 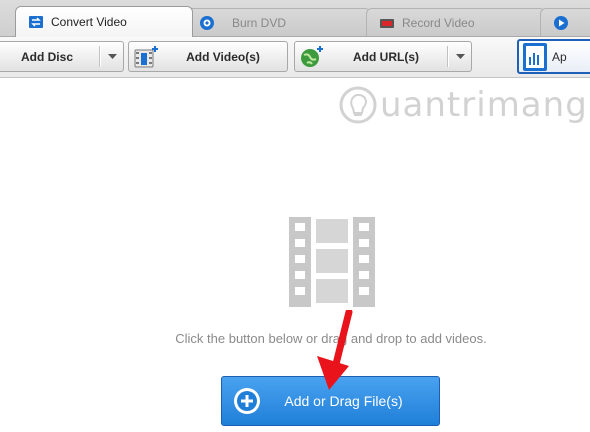 What do you see at coordinates (247, 401) in the screenshot?
I see `plus-circle-icon` at bounding box center [247, 401].